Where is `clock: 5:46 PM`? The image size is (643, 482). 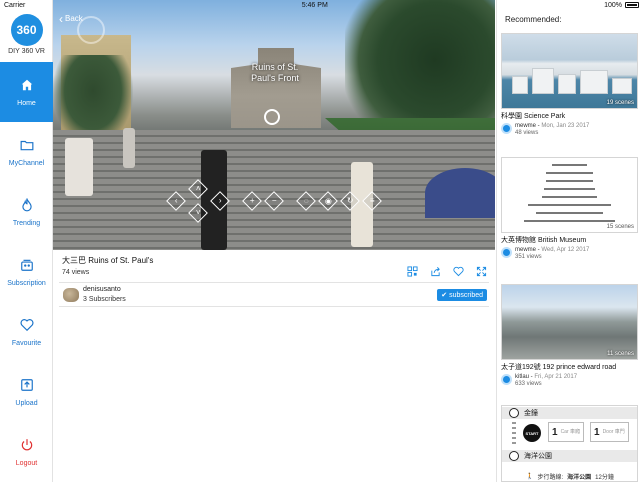
clock: 5:46 PM is located at coordinates (314, 5).